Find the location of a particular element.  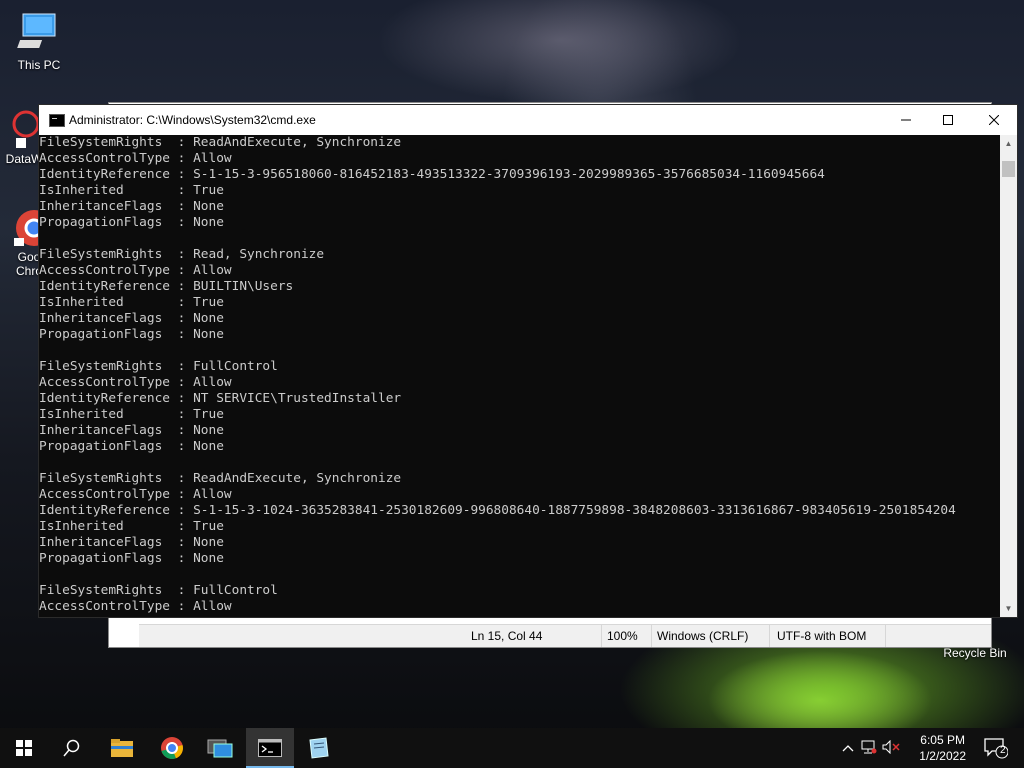

taskbar-chrome is located at coordinates (172, 748).